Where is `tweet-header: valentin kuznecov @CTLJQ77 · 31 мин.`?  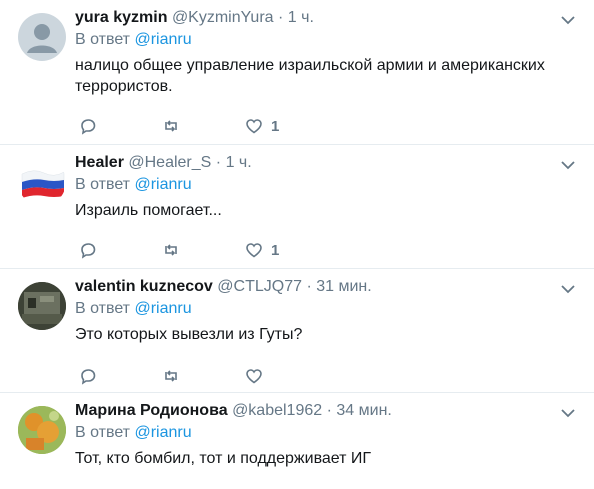
tweet-header: valentin kuznecov @CTLJQ77 · 31 мин. is located at coordinates (223, 287).